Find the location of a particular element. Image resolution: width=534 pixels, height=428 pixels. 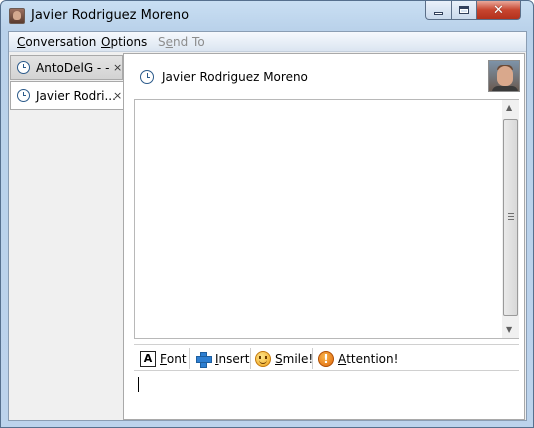

minimize-button is located at coordinates (438, 10).